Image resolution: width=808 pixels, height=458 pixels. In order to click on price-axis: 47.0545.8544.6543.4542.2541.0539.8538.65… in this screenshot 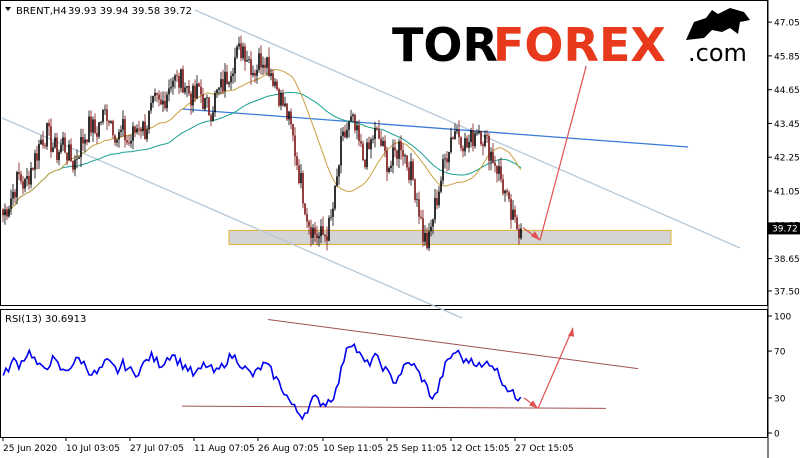, I will do `click(784, 158)`.